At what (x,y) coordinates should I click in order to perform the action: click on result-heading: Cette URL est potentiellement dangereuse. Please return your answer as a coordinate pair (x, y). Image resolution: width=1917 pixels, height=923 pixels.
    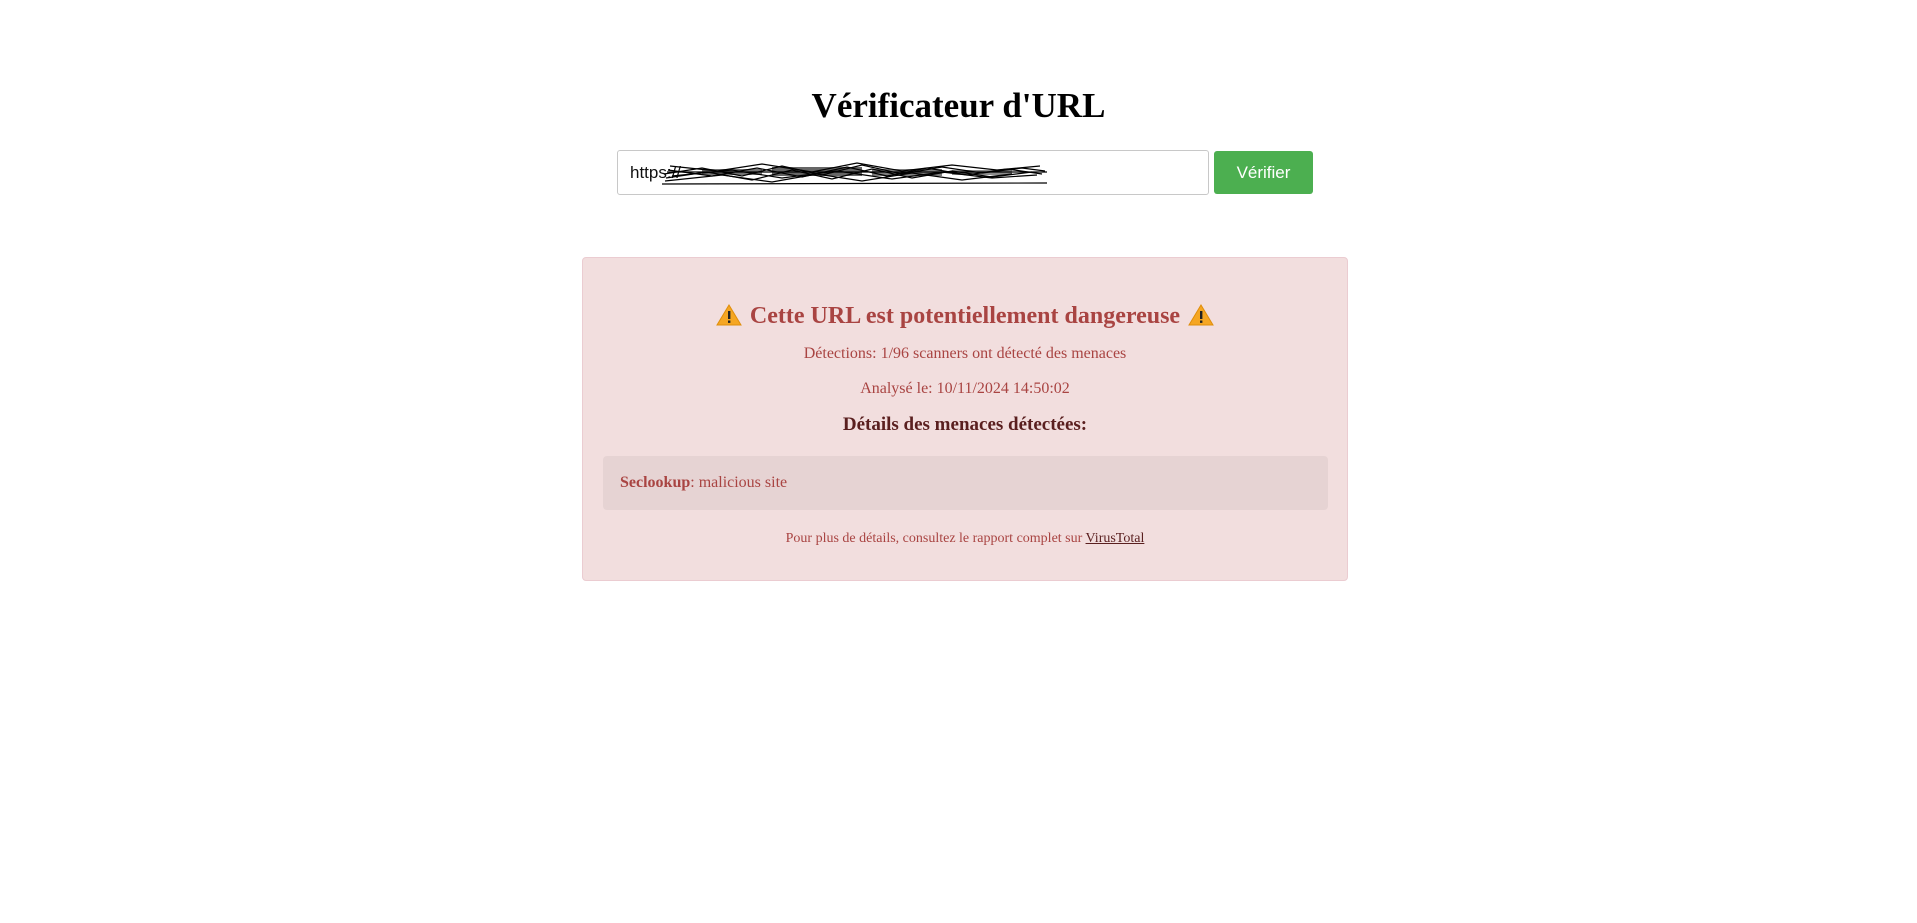
    Looking at the image, I should click on (965, 316).